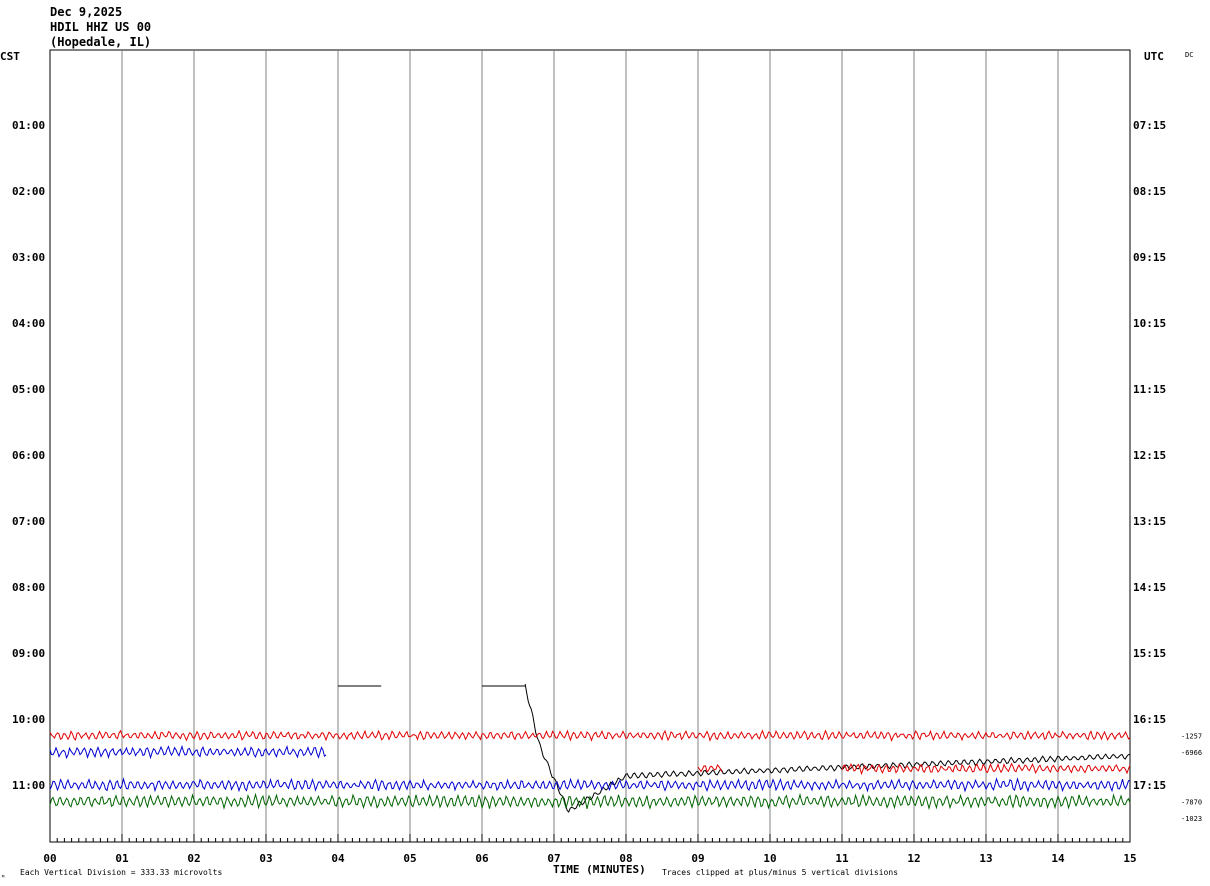 Image resolution: width=1210 pixels, height=886 pixels. Describe the element at coordinates (338, 858) in the screenshot. I see `x-tick-label: 04` at that location.